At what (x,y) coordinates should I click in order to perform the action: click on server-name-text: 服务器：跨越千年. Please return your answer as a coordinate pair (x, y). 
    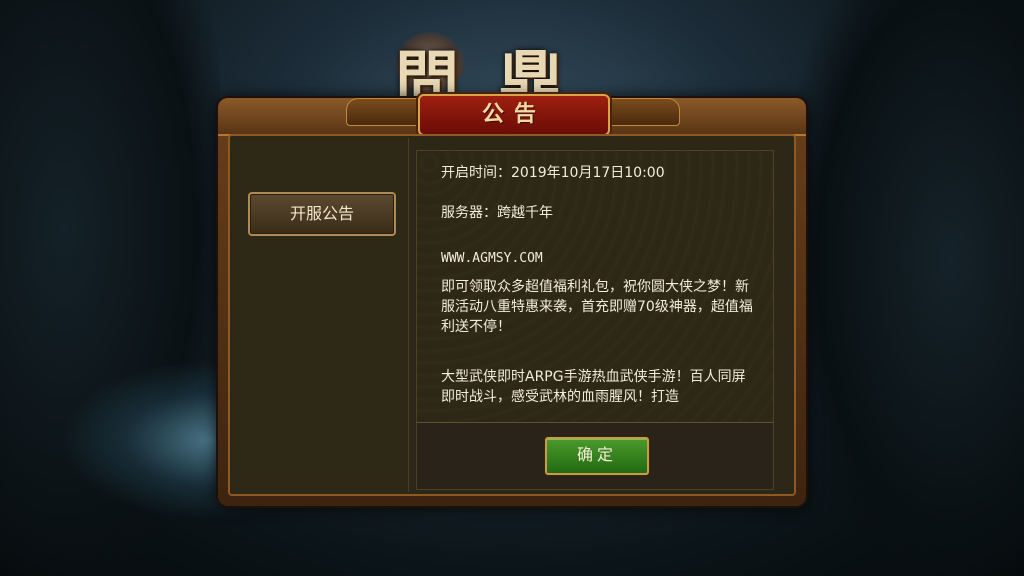
    Looking at the image, I should click on (497, 213).